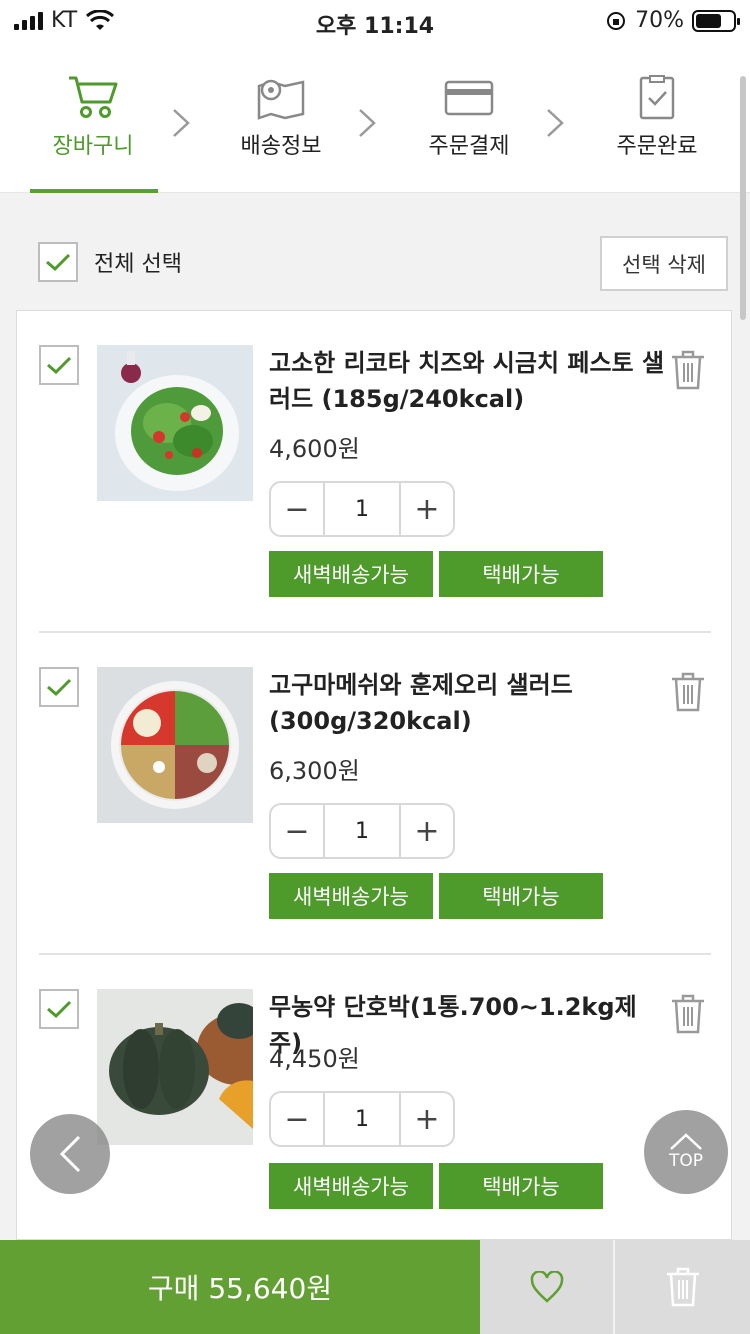 The image size is (750, 1334). Describe the element at coordinates (314, 449) in the screenshot. I see `item-price: 4,600원` at that location.